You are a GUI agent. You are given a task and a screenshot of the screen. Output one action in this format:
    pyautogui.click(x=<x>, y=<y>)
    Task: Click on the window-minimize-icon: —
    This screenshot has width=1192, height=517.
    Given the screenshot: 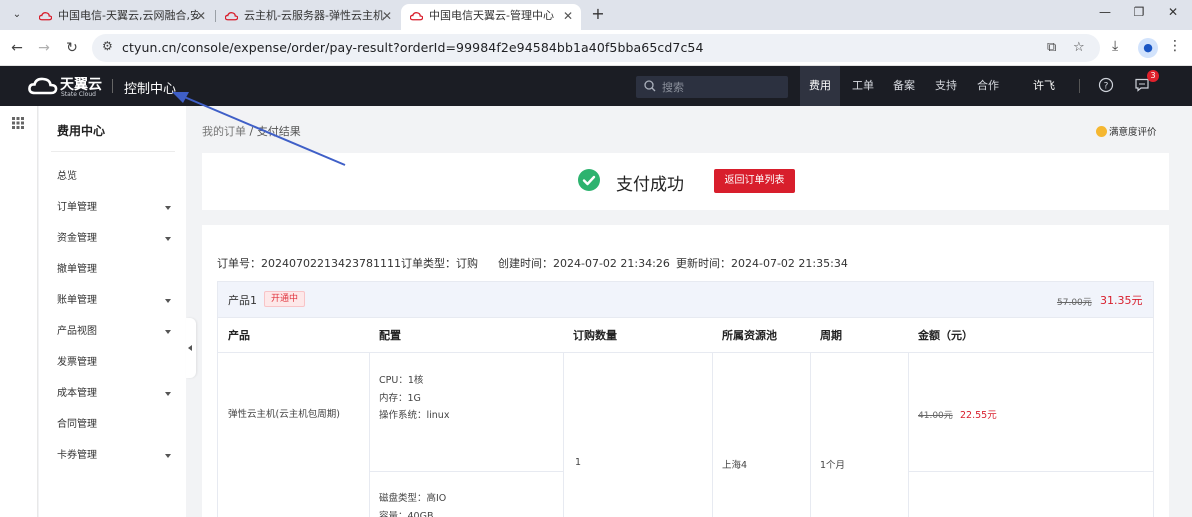 What is the action you would take?
    pyautogui.click(x=1105, y=12)
    